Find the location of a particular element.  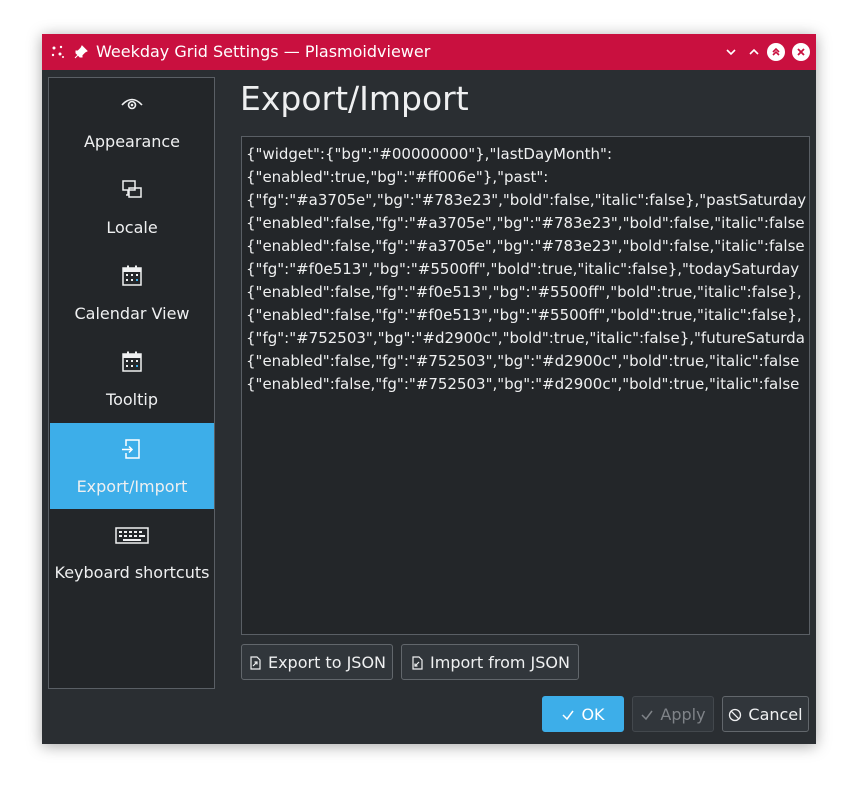

apply-button: Apply is located at coordinates (673, 714).